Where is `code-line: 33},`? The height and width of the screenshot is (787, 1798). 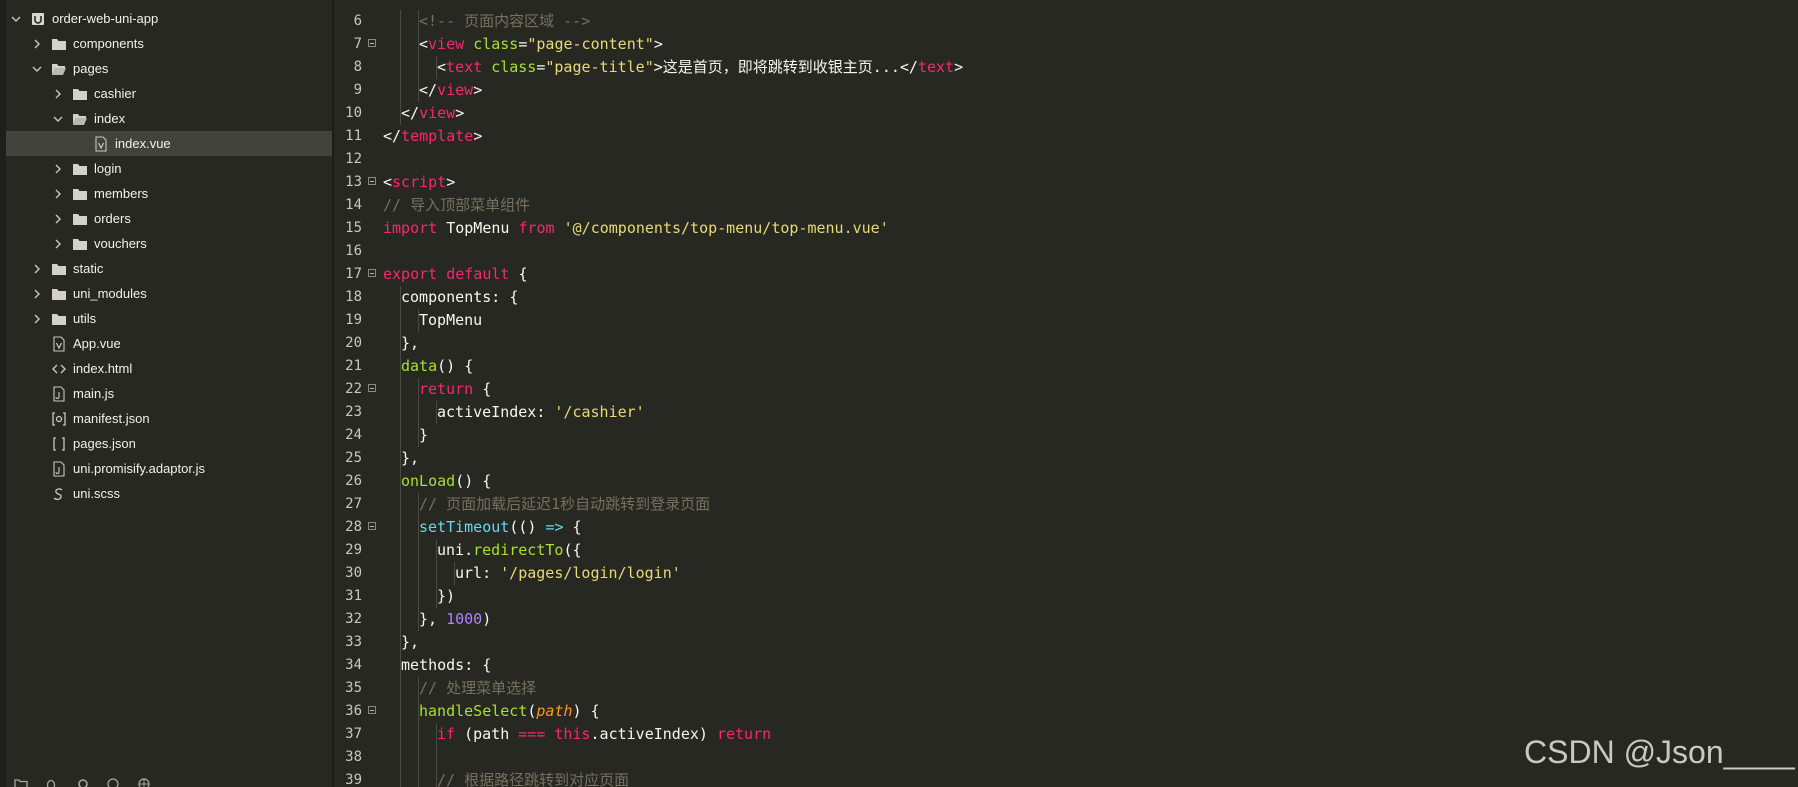 code-line: 33}, is located at coordinates (1066, 642).